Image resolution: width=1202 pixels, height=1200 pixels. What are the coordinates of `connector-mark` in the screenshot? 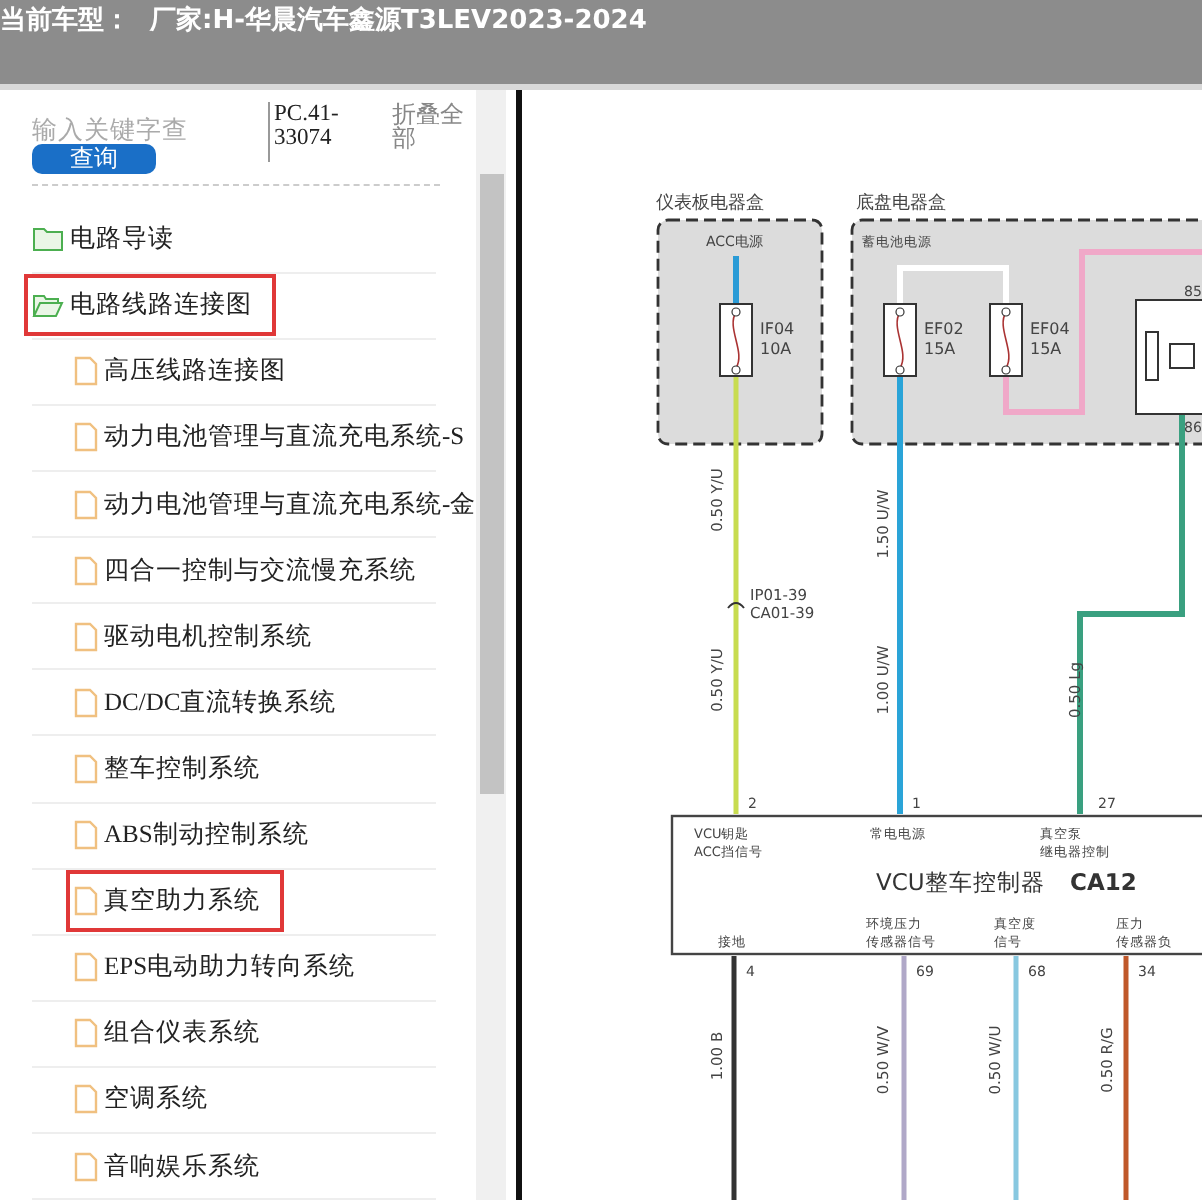 It's located at (736, 605).